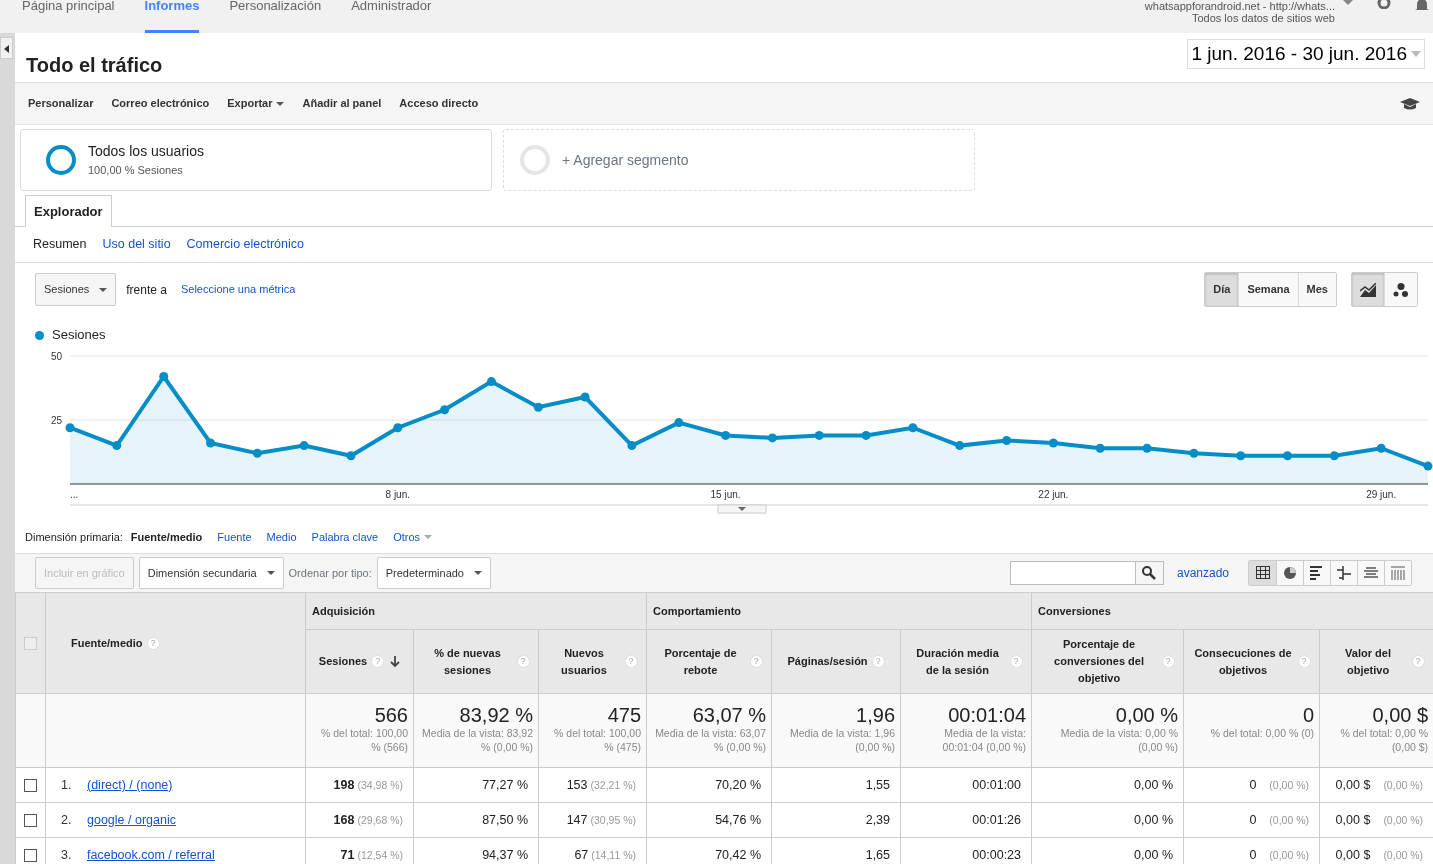  What do you see at coordinates (827, 662) in the screenshot?
I see `column-header: Páginas/sesión` at bounding box center [827, 662].